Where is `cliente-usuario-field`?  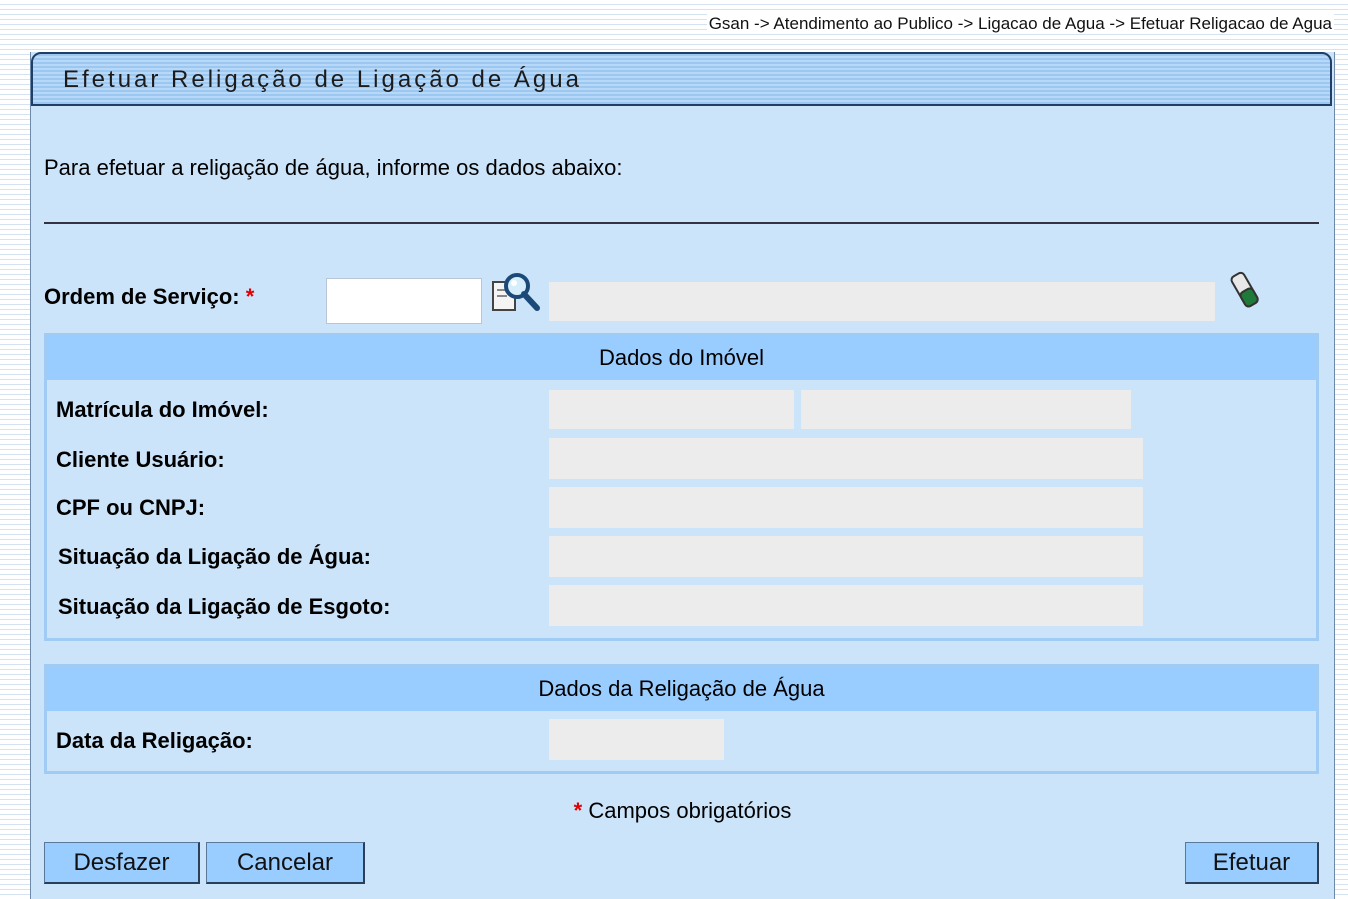 cliente-usuario-field is located at coordinates (846, 458).